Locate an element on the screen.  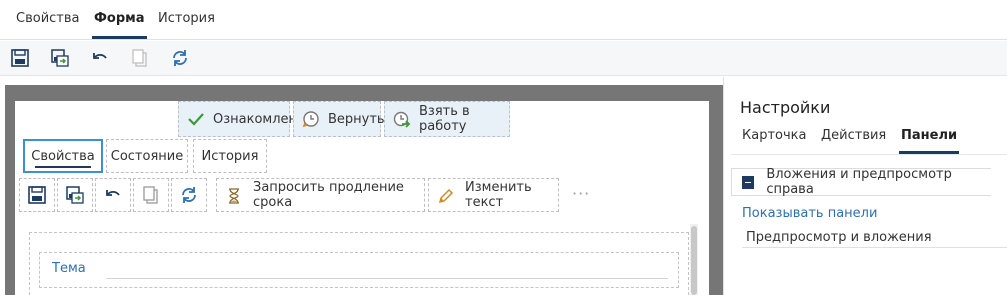
canvas-scrollbar is located at coordinates (694, 260).